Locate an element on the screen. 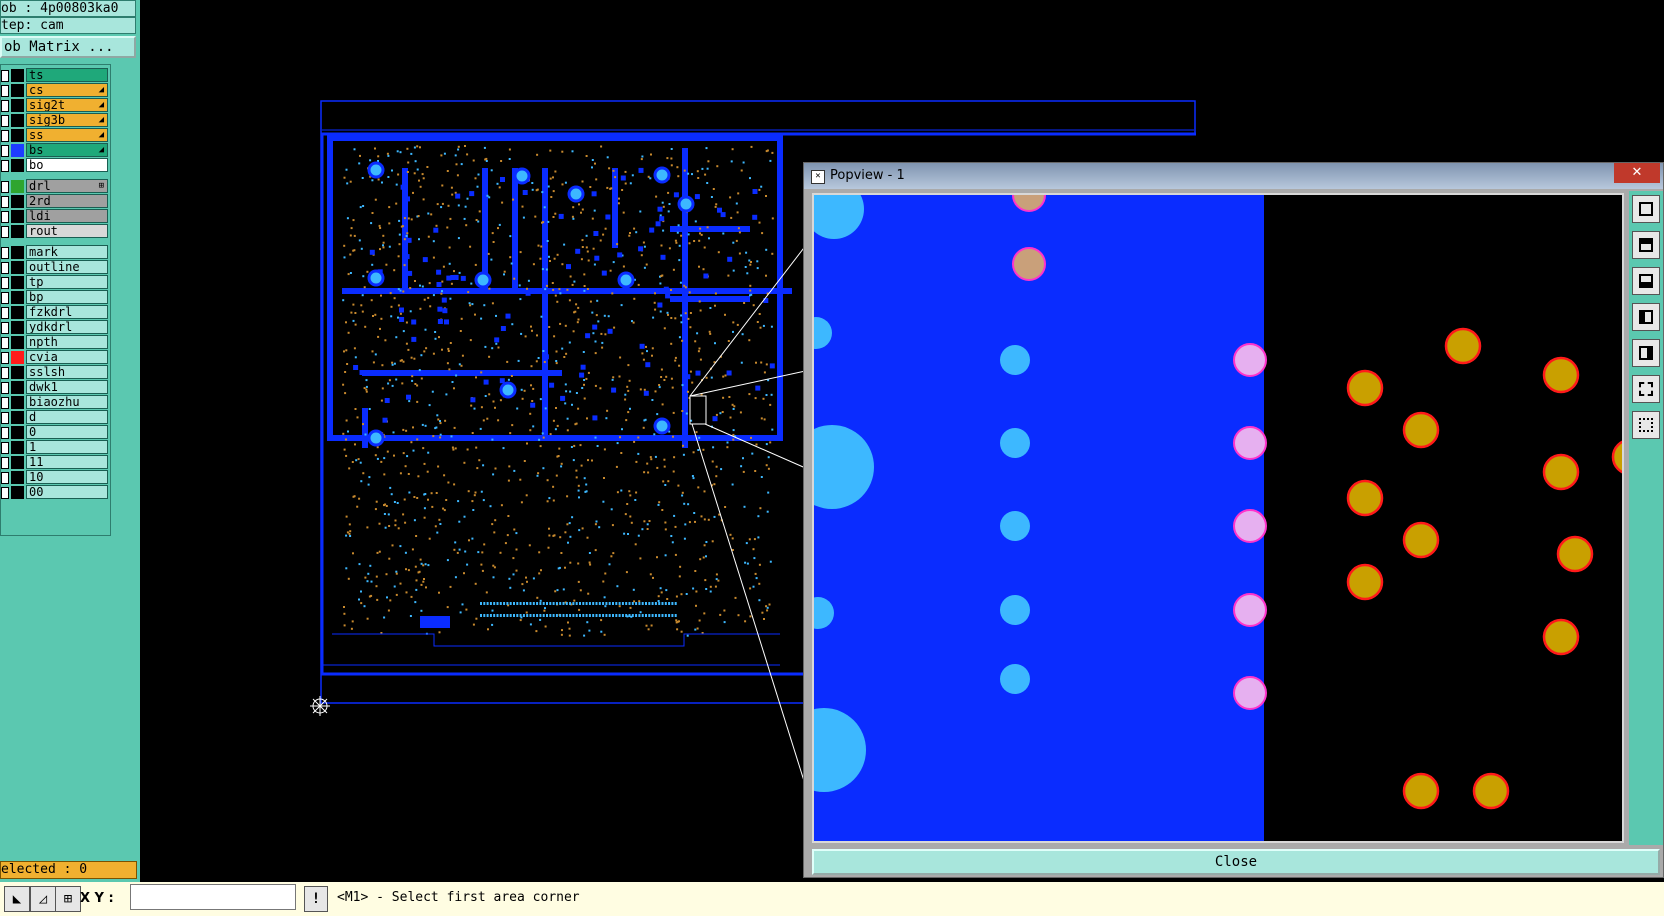 The height and width of the screenshot is (916, 1664). layer-row: outline is located at coordinates (55, 267).